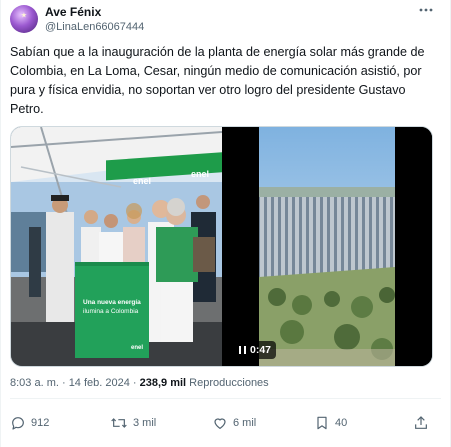 This screenshot has height=447, width=451. I want to click on pause-icon, so click(242, 350).